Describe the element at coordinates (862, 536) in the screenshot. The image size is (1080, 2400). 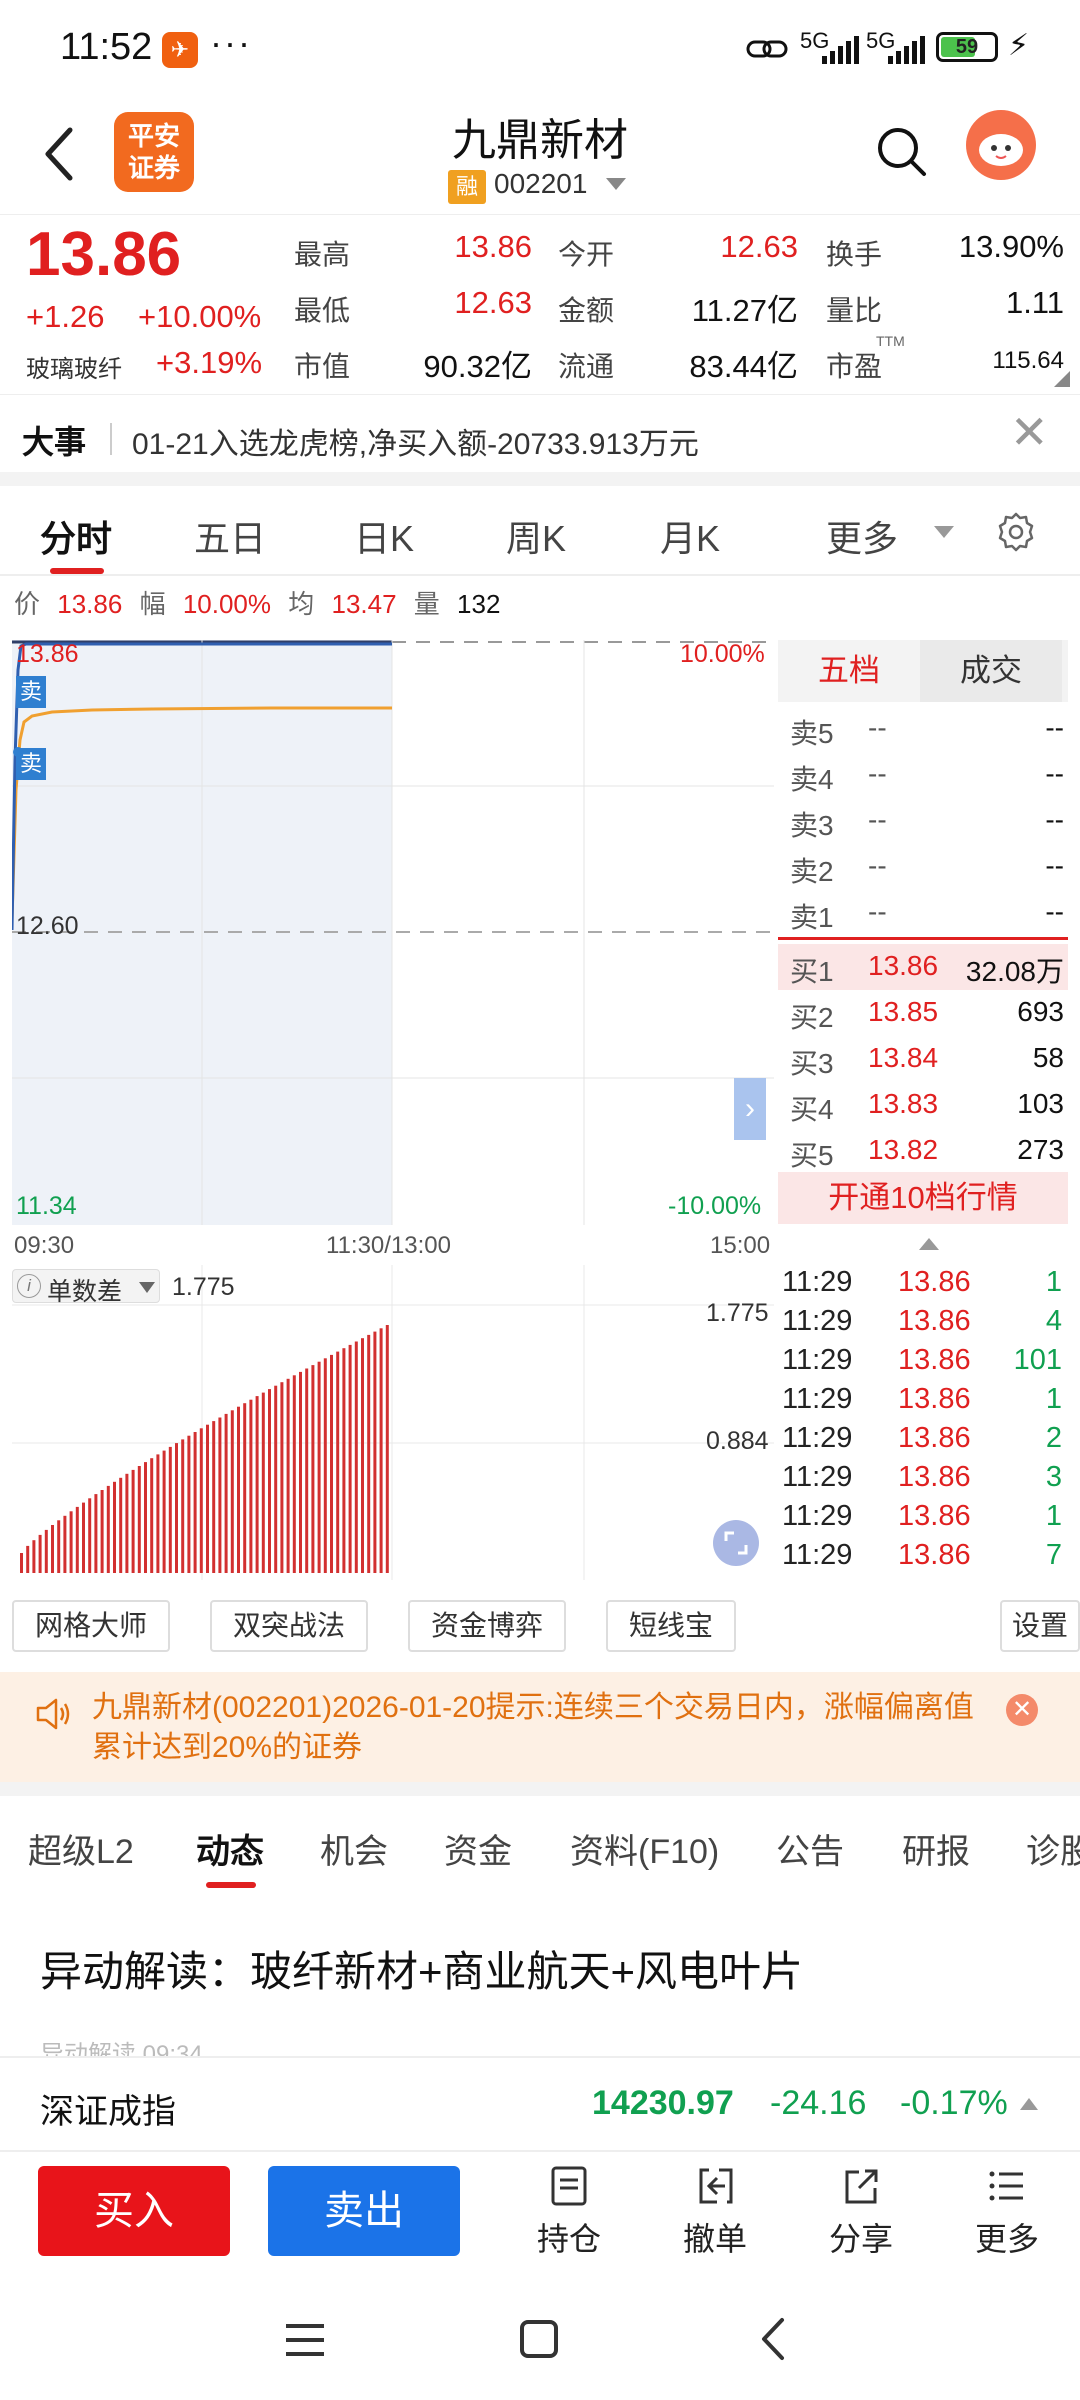
I see `tab-more: 更多` at that location.